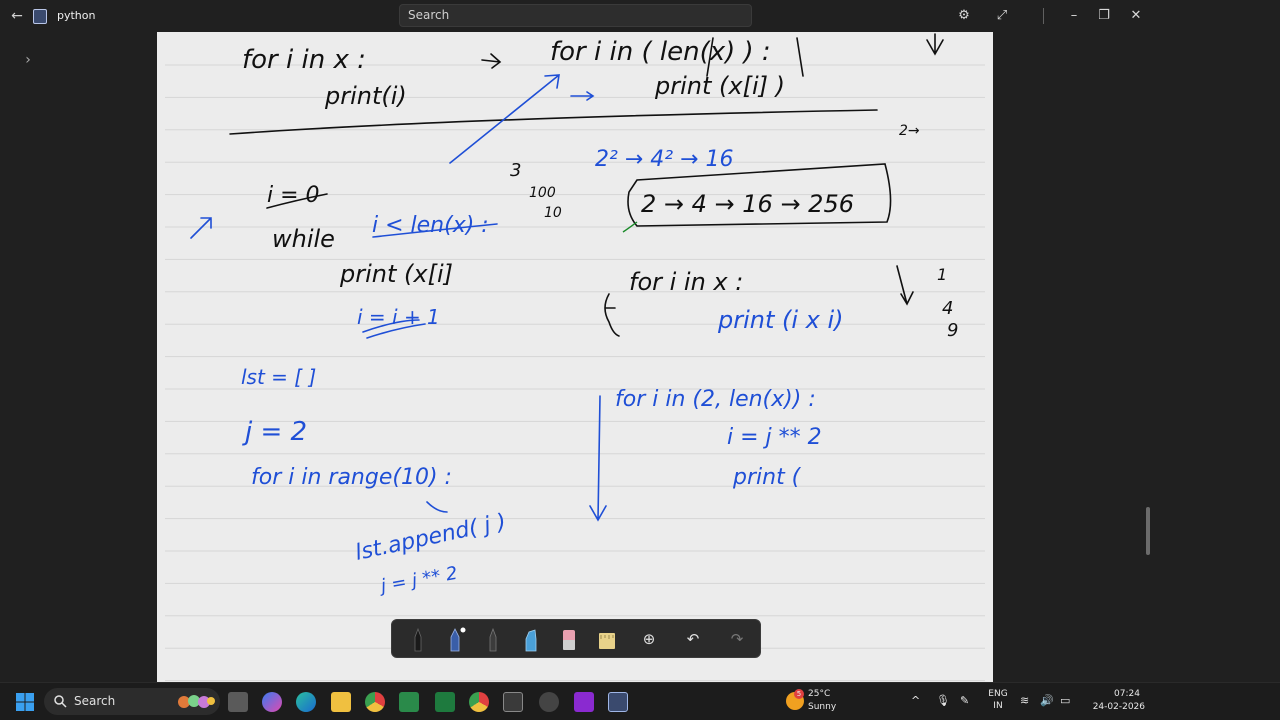  Describe the element at coordinates (531, 639) in the screenshot. I see `highlighter-icon` at that location.